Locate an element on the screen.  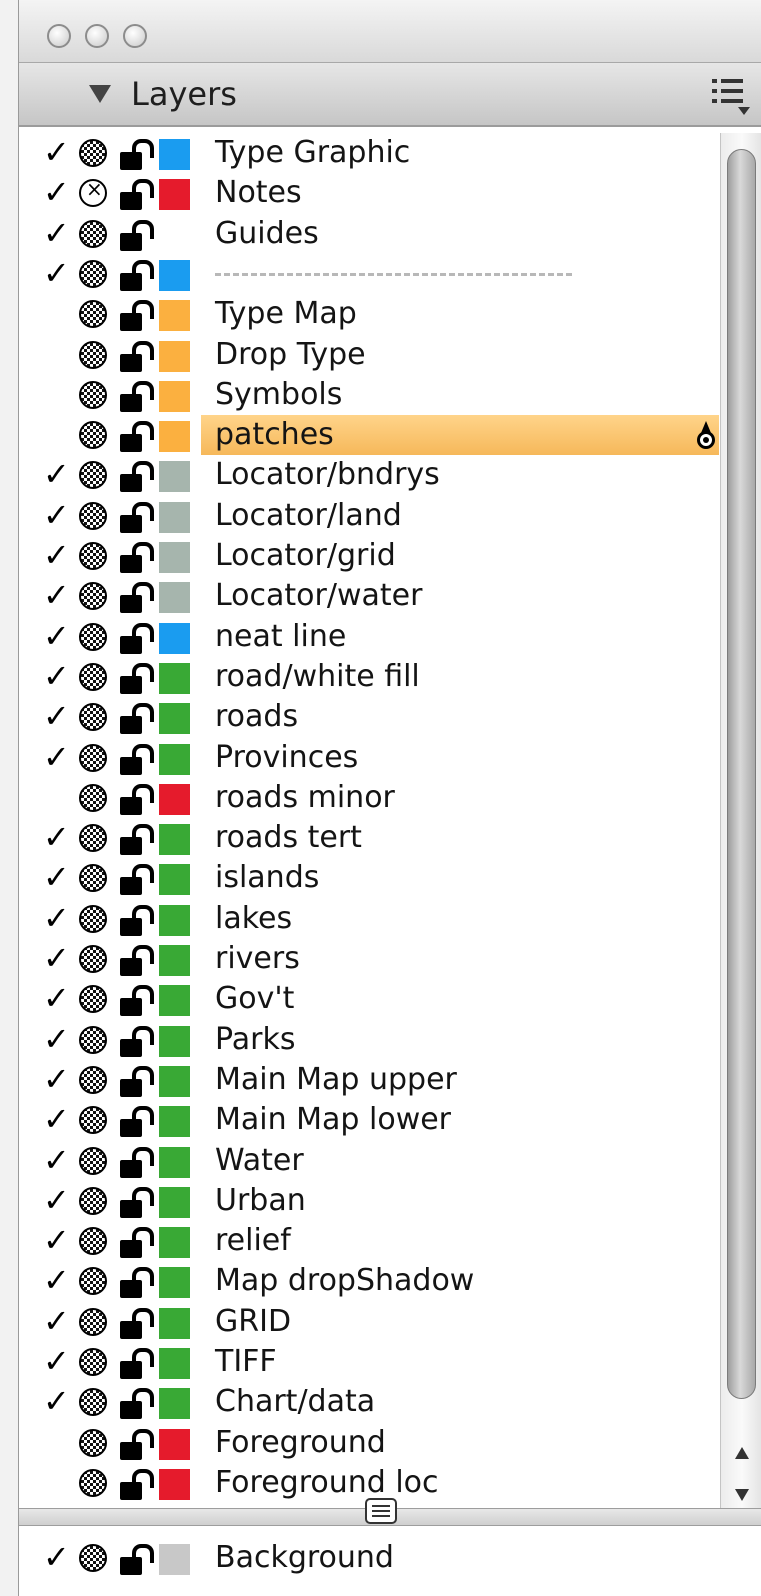
layer-row: ✓ Locator/bndrys is located at coordinates (369, 475).